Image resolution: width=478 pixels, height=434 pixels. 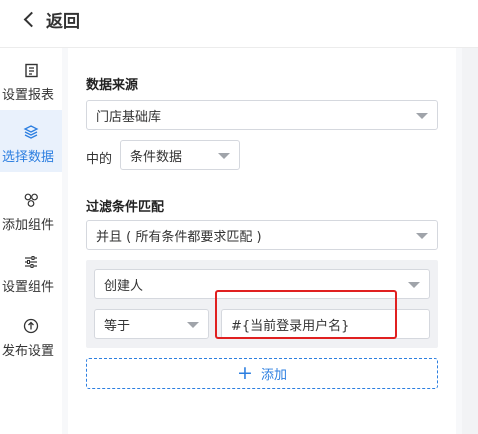 I want to click on sidebar-item-label: 选择数据, so click(x=27, y=157).